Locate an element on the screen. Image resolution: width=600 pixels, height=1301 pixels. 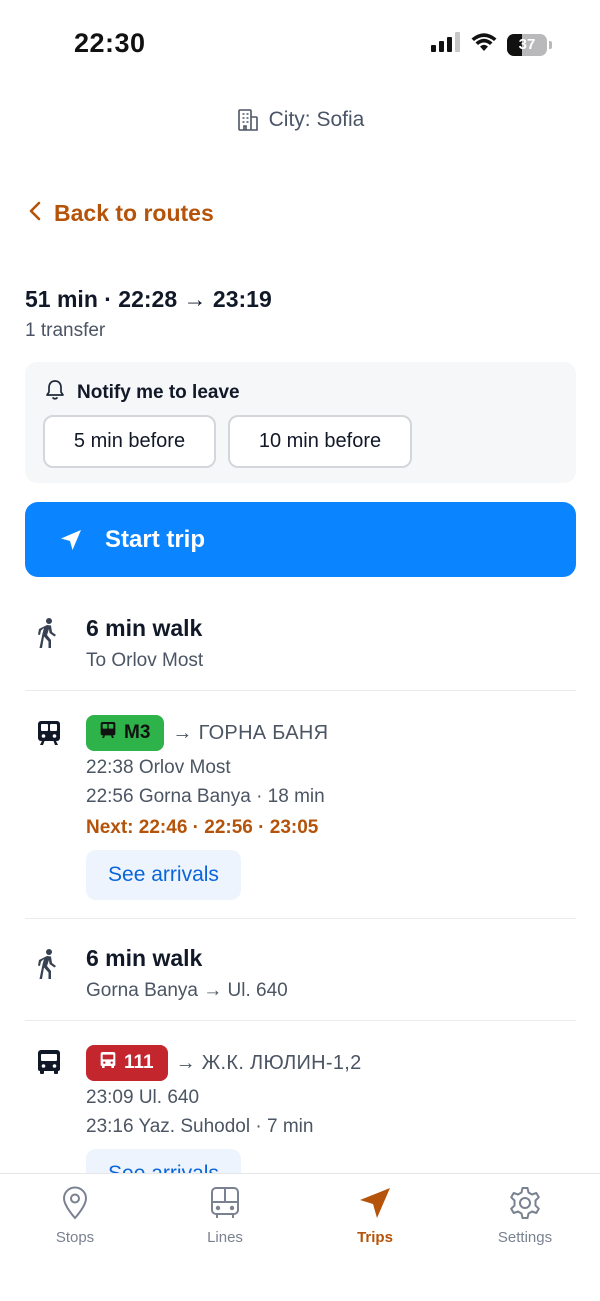
city-selector: City: Sofia is located at coordinates (300, 120).